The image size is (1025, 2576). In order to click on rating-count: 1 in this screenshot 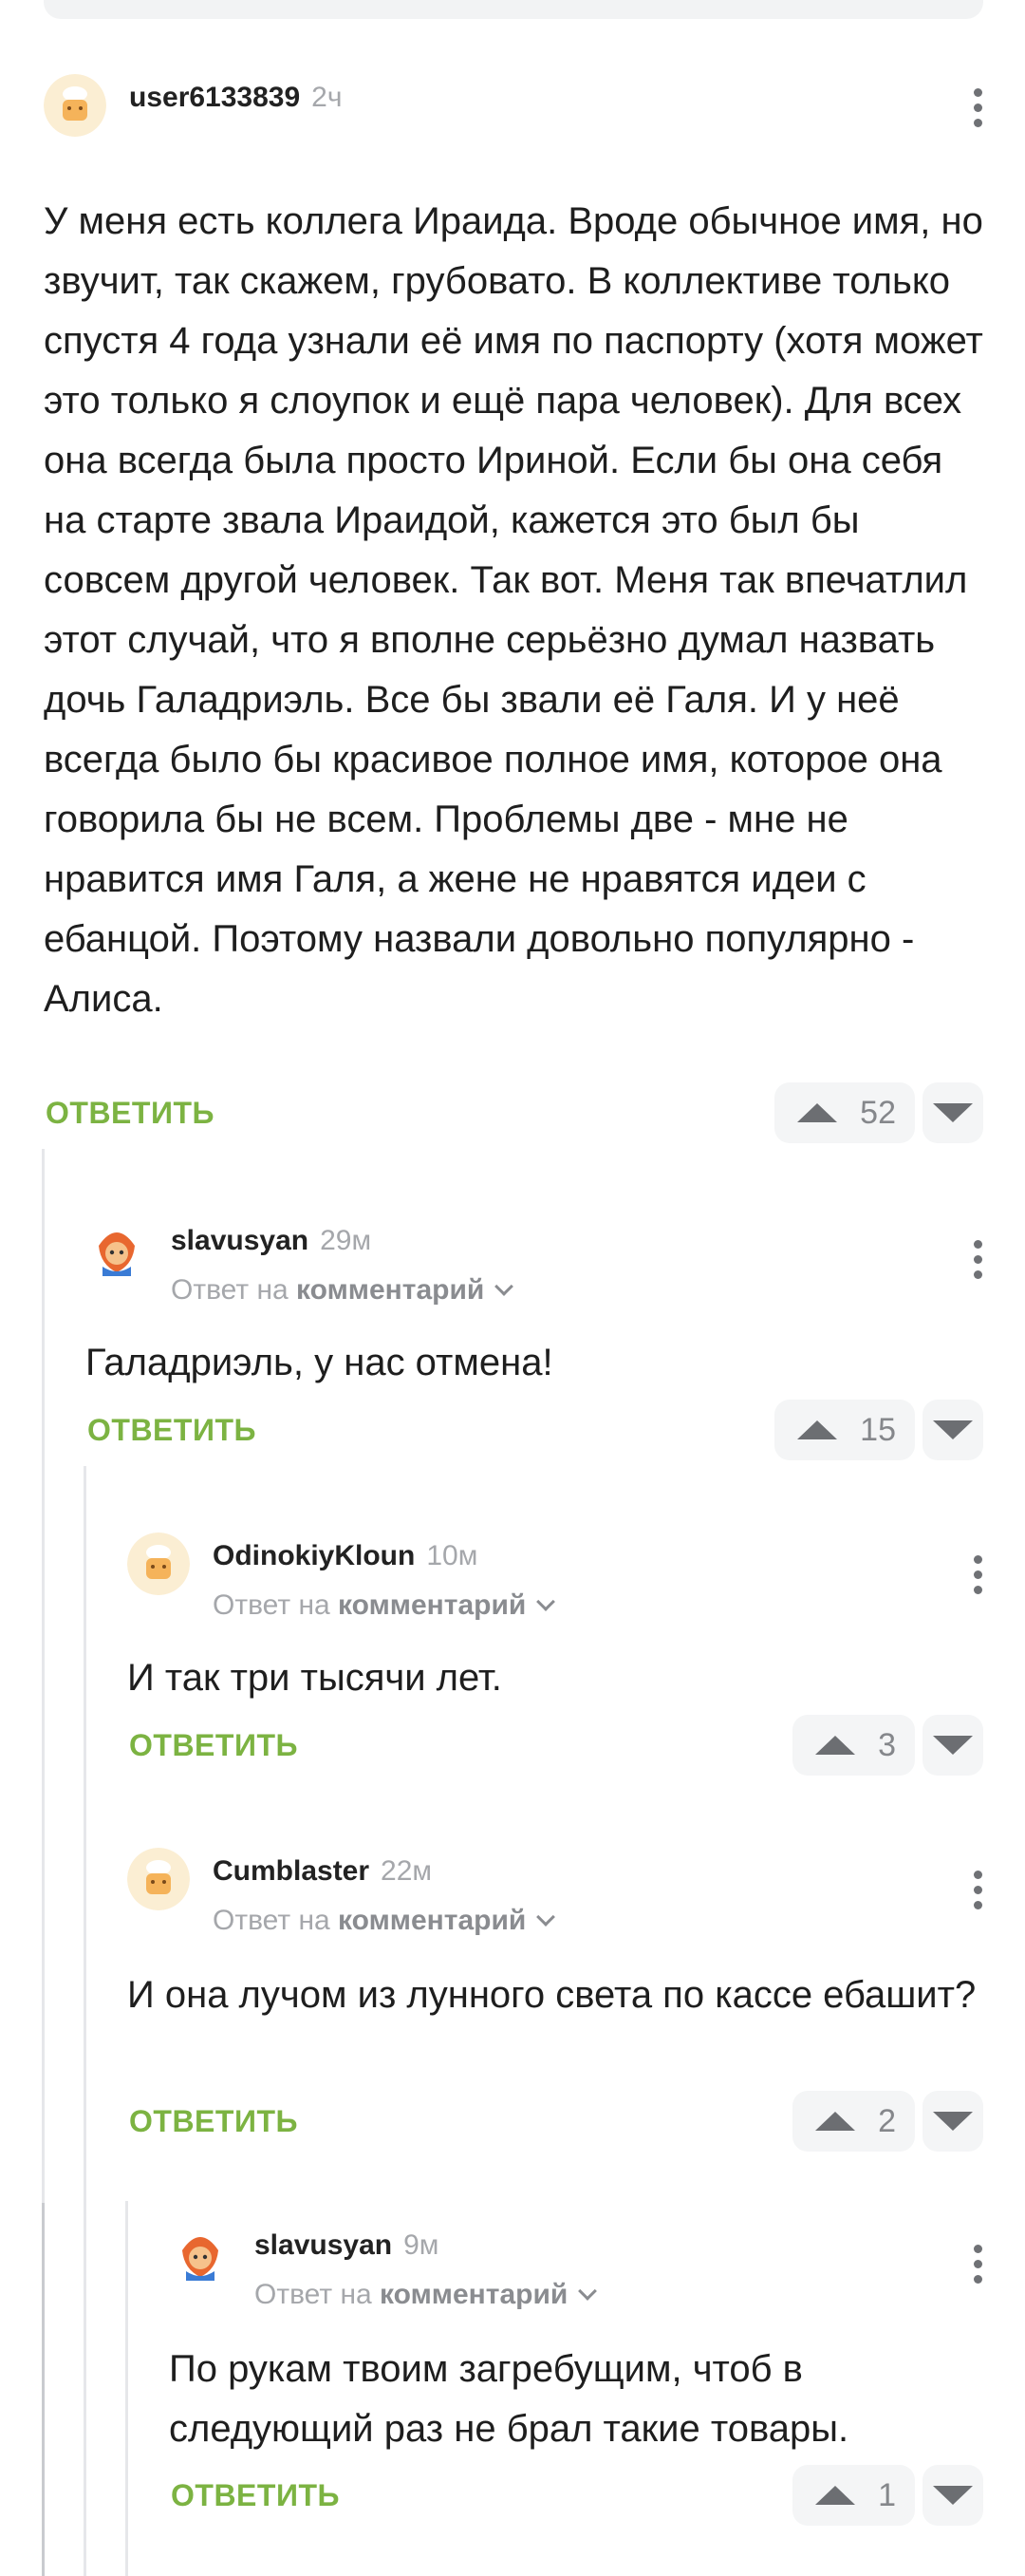, I will do `click(887, 2494)`.